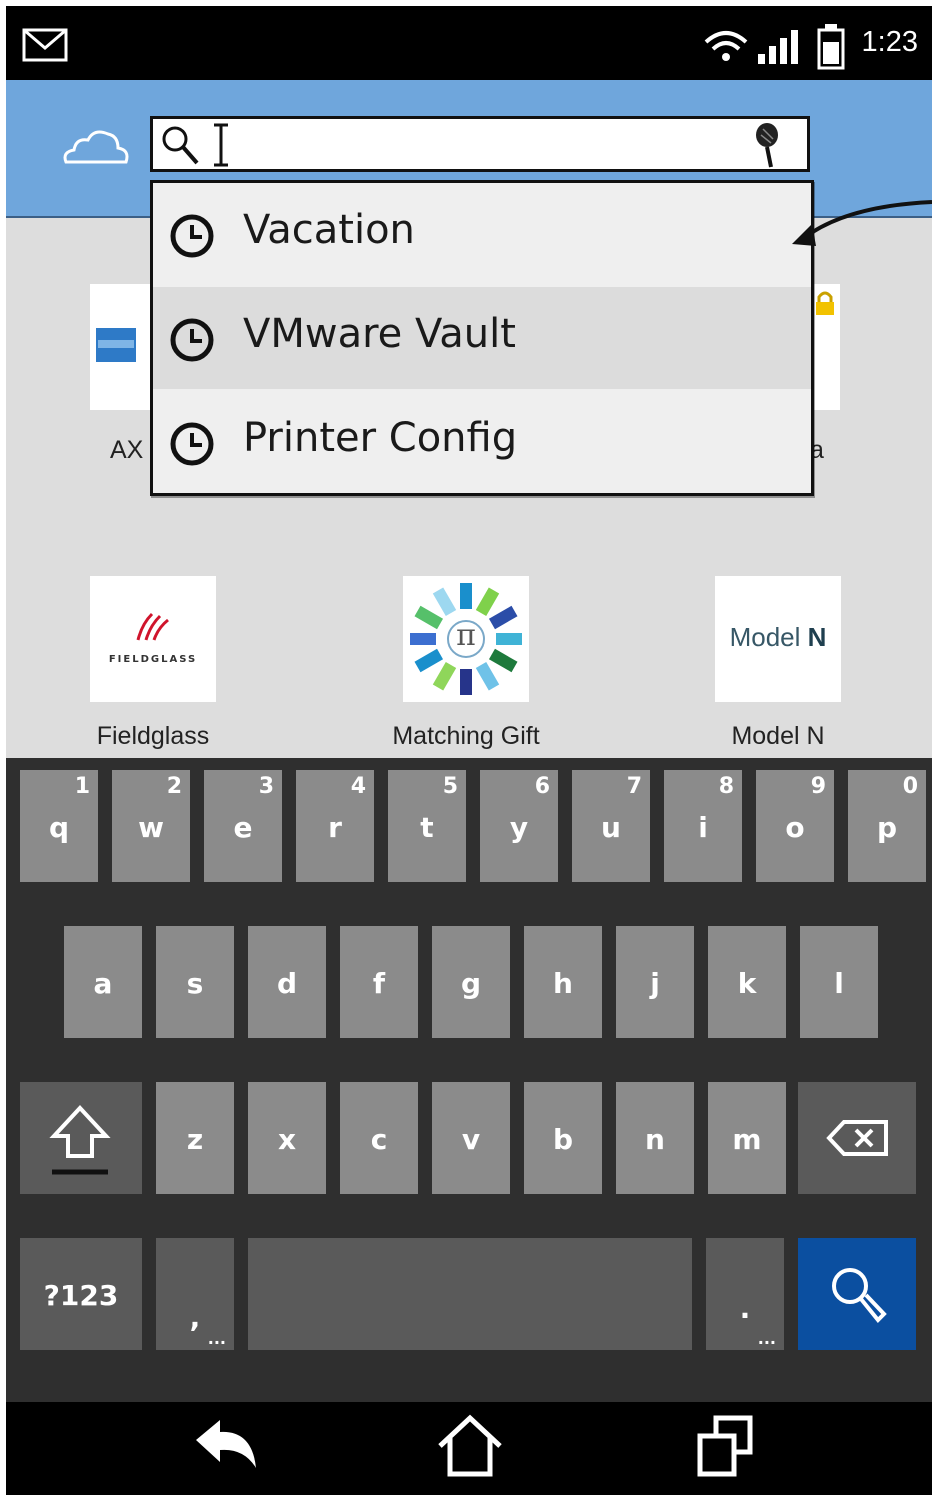 This screenshot has width=938, height=1501. What do you see at coordinates (768, 637) in the screenshot?
I see `model-n-logo-text-a: Model` at bounding box center [768, 637].